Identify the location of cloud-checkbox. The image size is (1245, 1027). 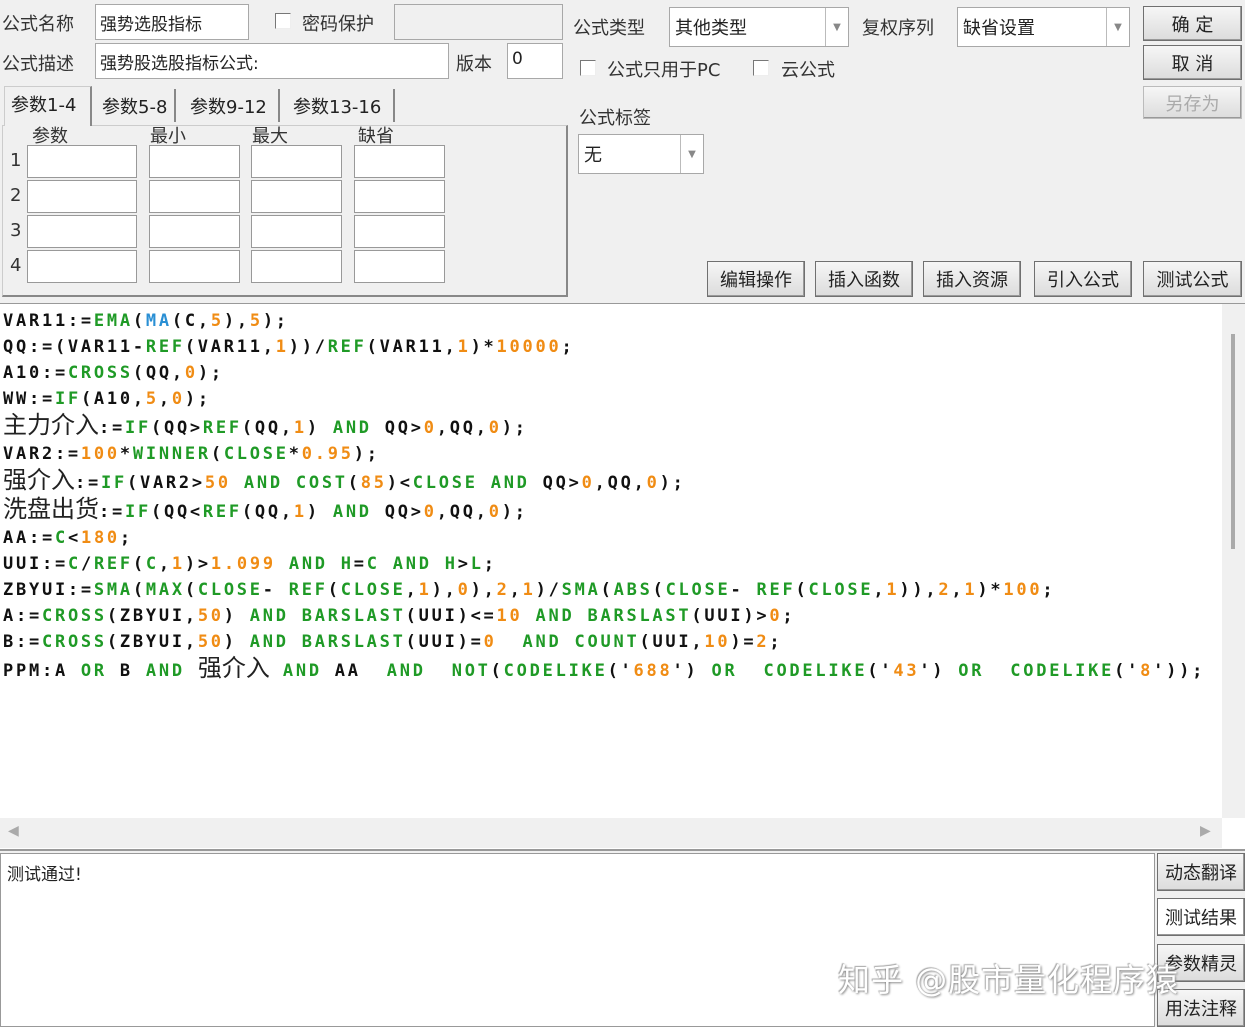
(761, 68).